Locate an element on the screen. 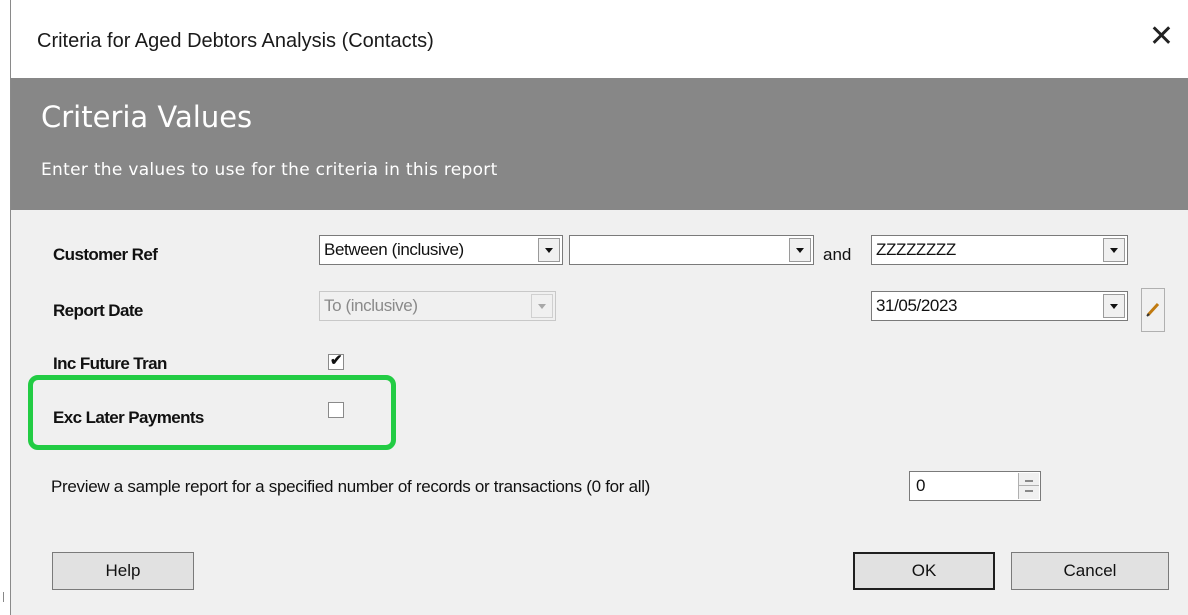 This screenshot has width=1188, height=615. customer-ref-to-select: ZZZZZZZZ is located at coordinates (999, 250).